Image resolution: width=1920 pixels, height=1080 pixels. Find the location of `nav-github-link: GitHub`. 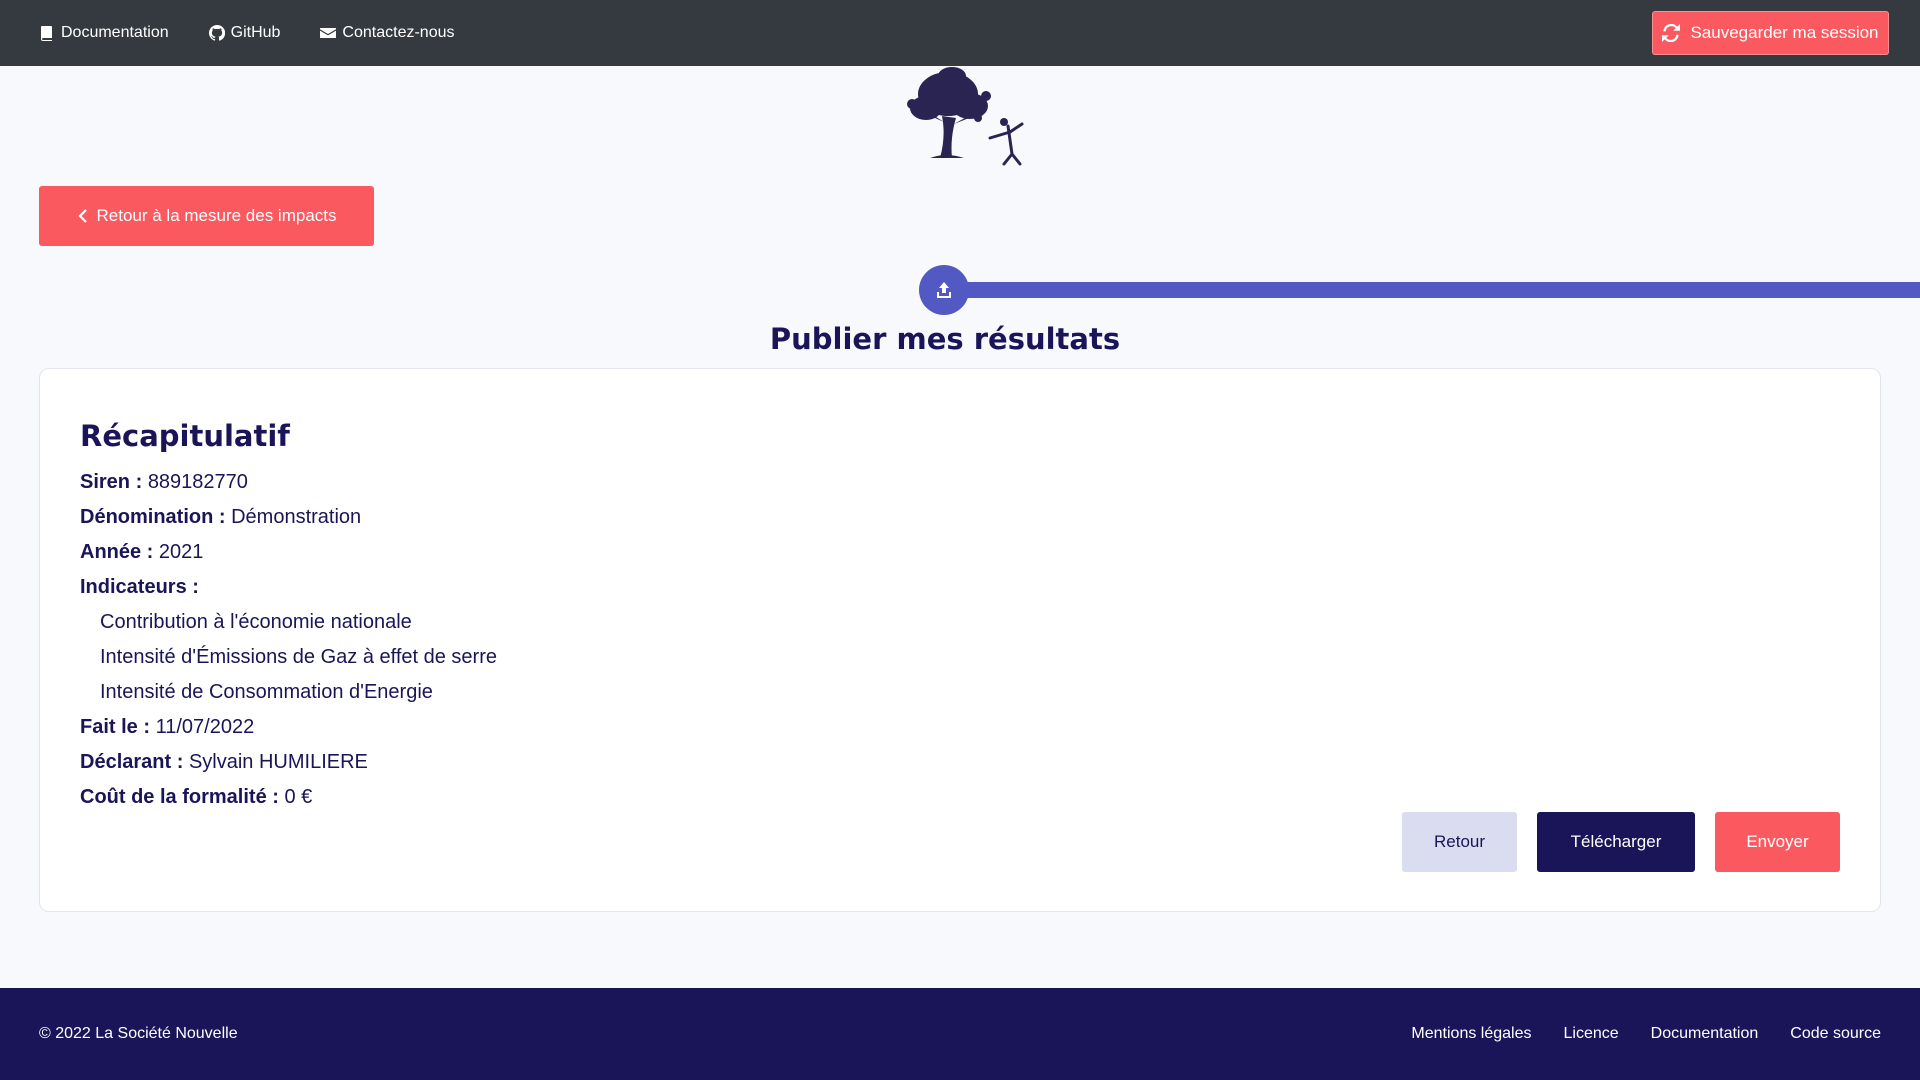

nav-github-link: GitHub is located at coordinates (244, 33).